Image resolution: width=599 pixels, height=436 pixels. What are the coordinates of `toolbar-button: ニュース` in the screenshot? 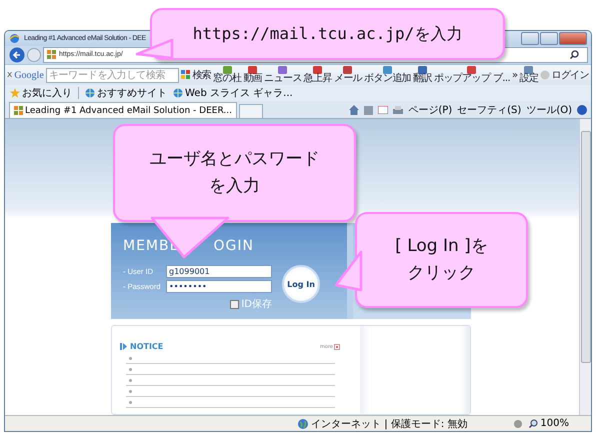 It's located at (283, 75).